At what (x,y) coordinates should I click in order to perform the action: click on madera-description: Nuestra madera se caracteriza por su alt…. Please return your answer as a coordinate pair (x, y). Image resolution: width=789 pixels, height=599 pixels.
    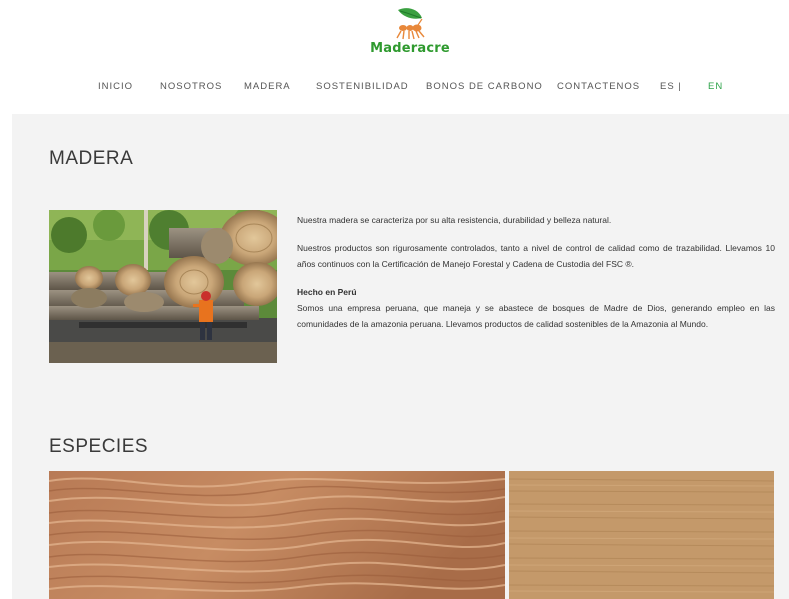
    Looking at the image, I should click on (536, 278).